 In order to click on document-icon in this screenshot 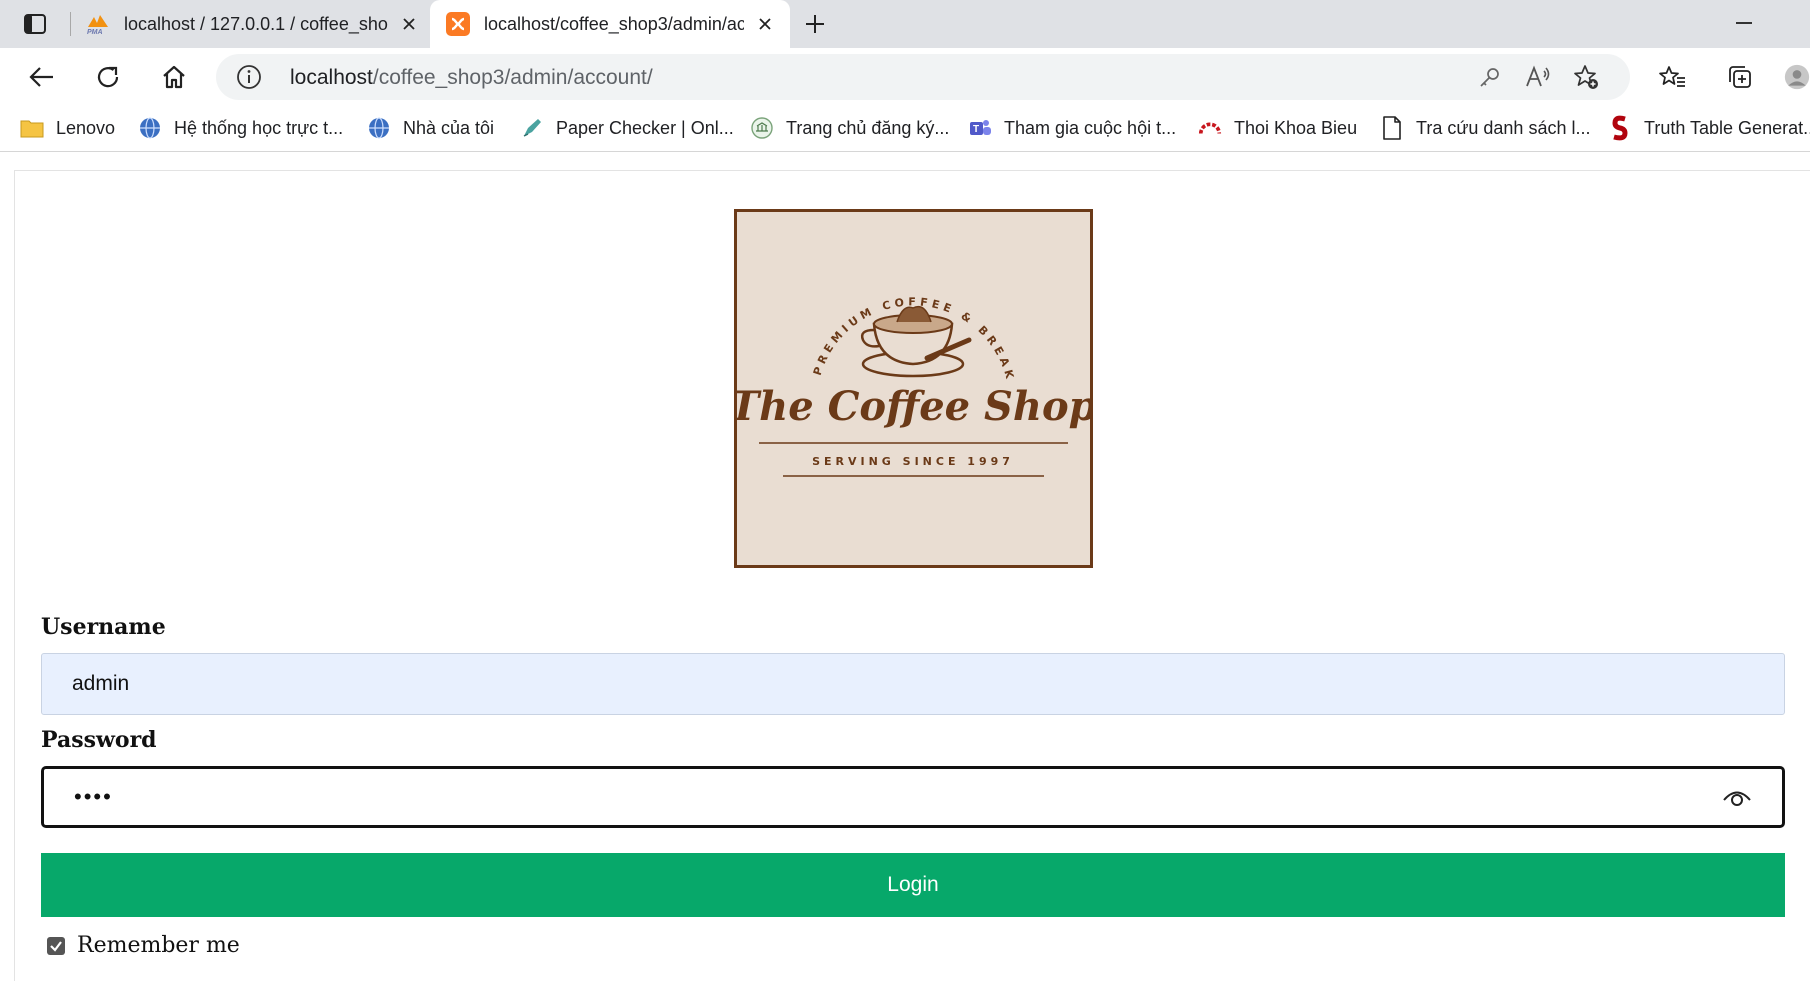, I will do `click(1392, 128)`.